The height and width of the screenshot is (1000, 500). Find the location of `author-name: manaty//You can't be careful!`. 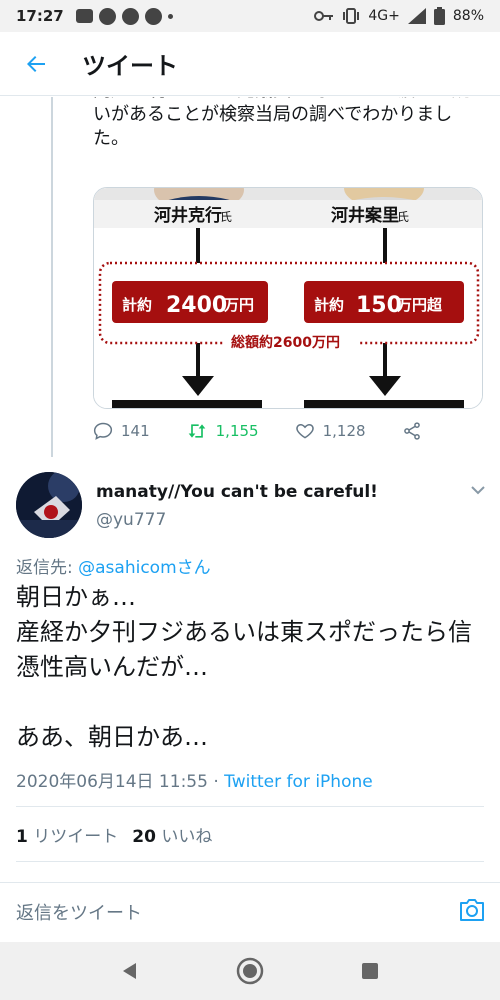

author-name: manaty//You can't be careful! is located at coordinates (237, 492).